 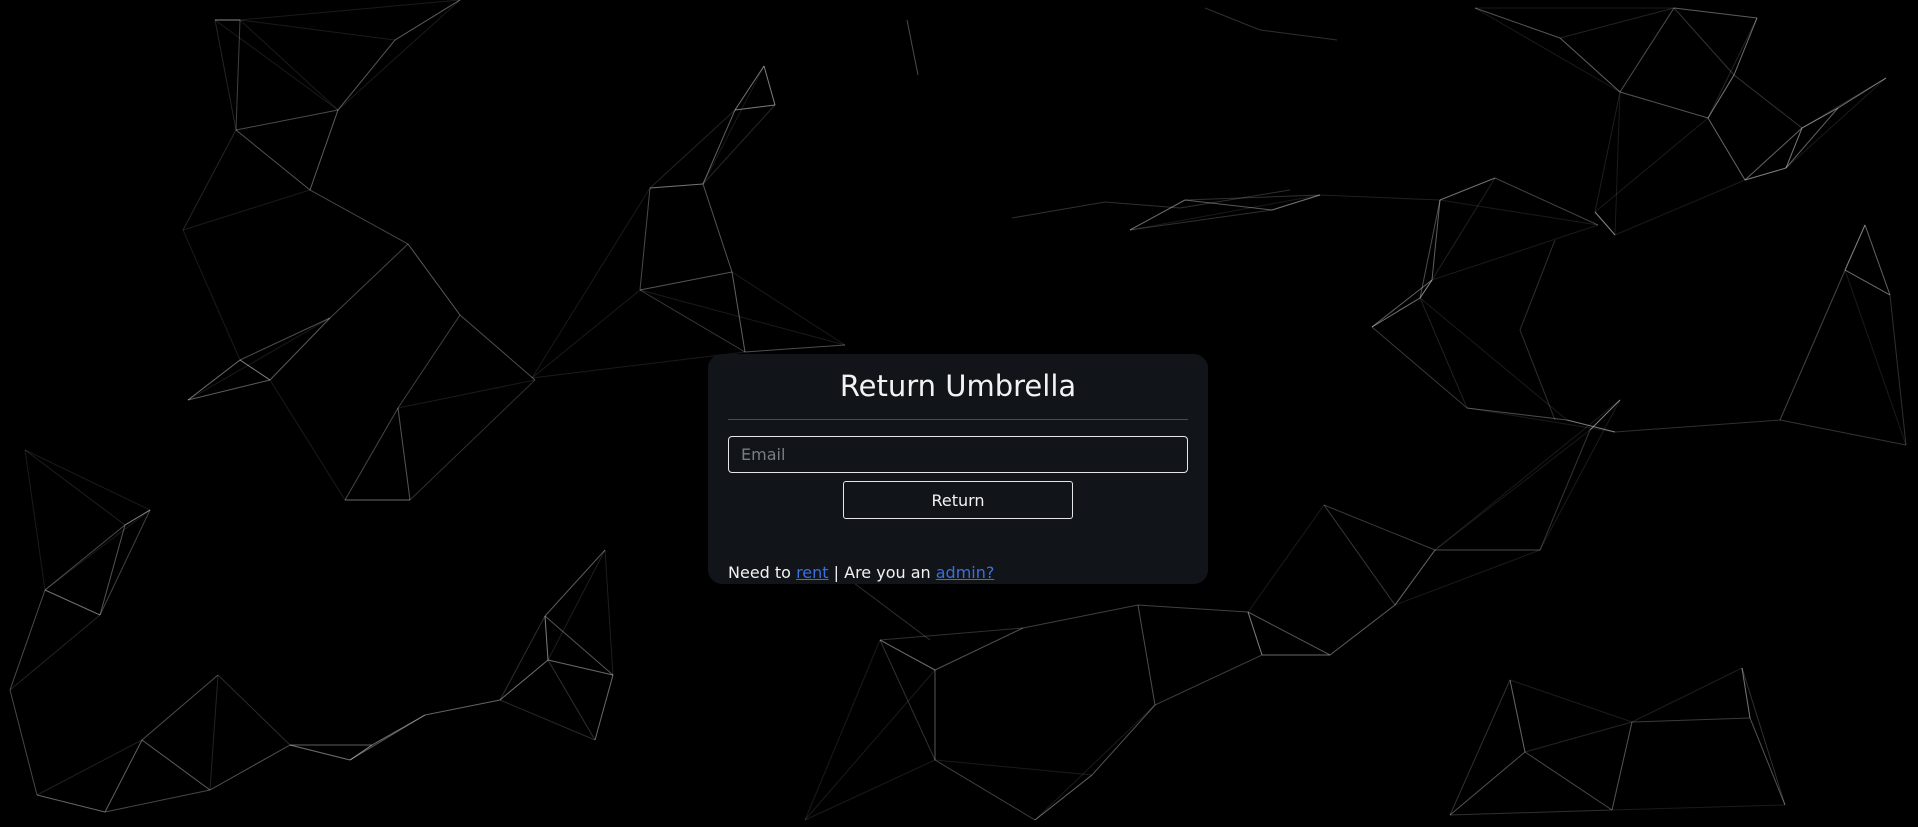 What do you see at coordinates (882, 572) in the screenshot?
I see `footer-middle-text: | Are you an` at bounding box center [882, 572].